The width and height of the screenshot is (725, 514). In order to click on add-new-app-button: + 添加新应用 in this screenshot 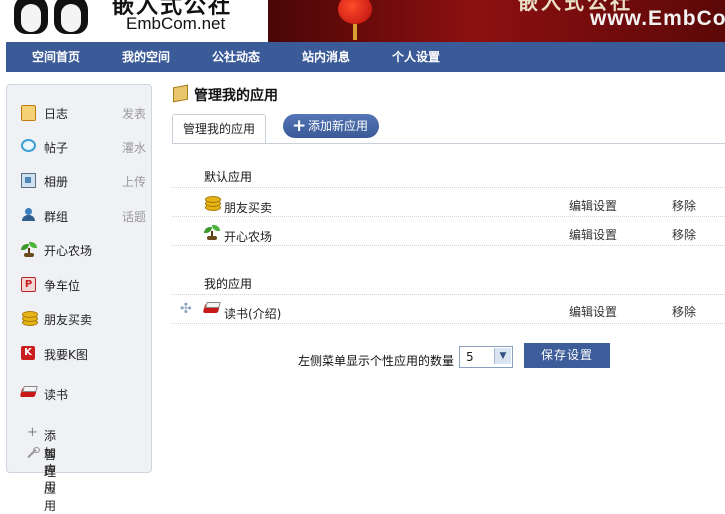, I will do `click(331, 126)`.